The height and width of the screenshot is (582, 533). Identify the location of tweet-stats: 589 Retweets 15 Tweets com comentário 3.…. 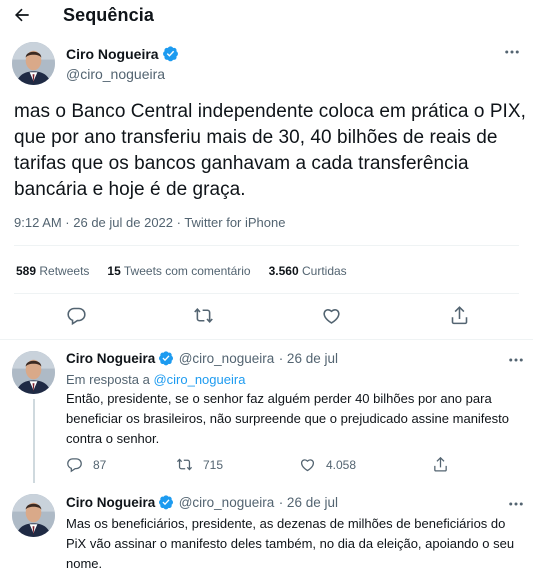
(181, 271).